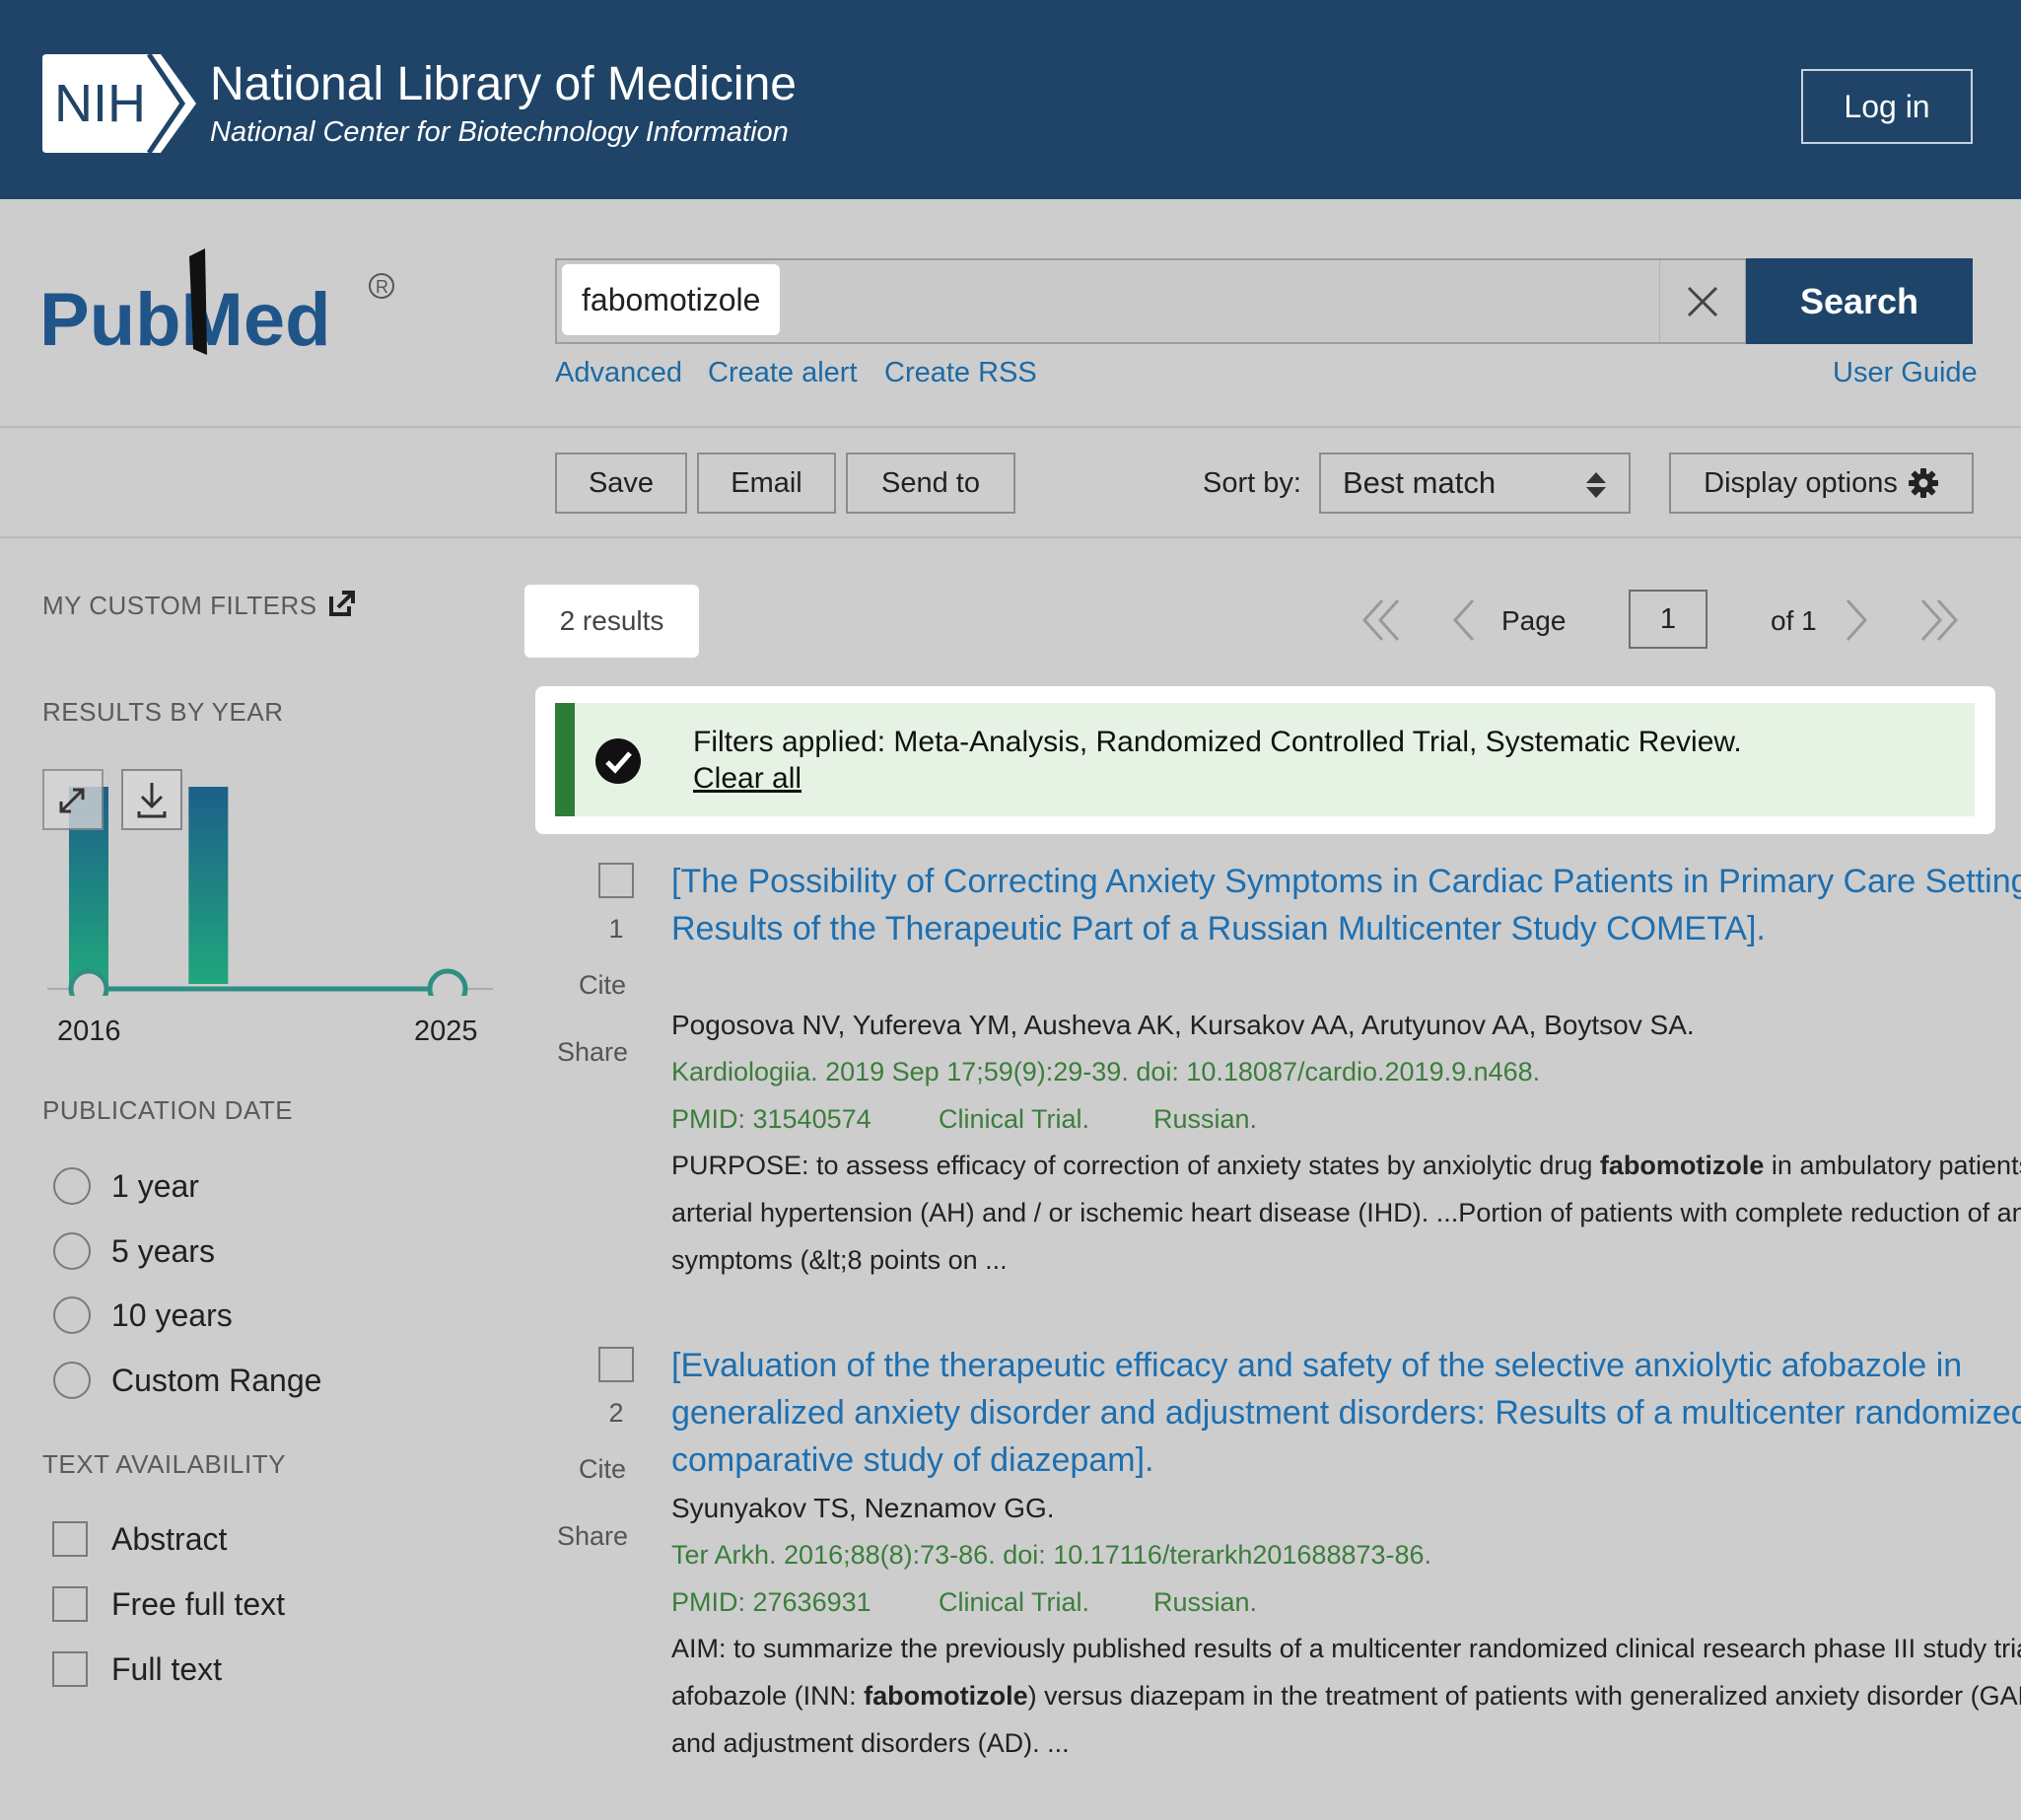 The image size is (2021, 1820). I want to click on result-number: 2, so click(616, 1413).